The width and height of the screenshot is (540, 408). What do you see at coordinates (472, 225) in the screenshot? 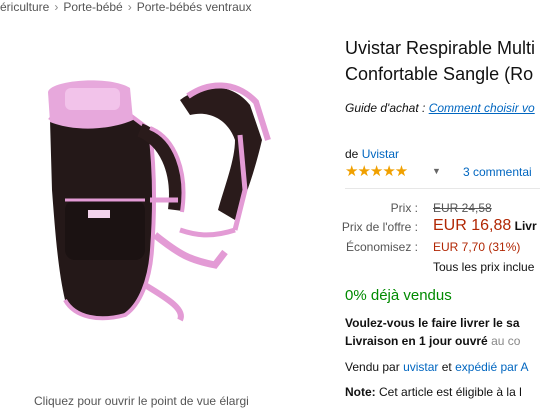
I see `offer-price-value: EUR 16,88` at bounding box center [472, 225].